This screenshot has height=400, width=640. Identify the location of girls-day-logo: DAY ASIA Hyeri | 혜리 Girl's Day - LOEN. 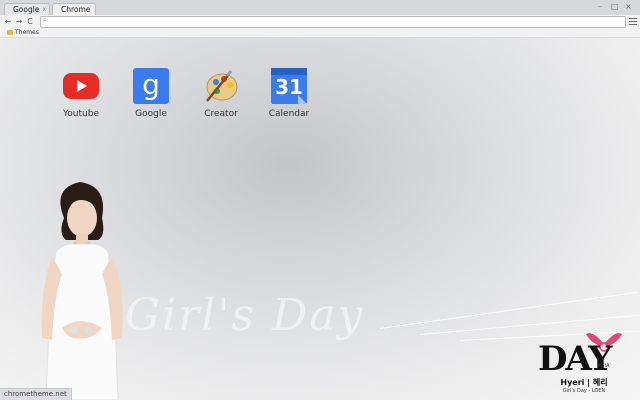
(584, 364).